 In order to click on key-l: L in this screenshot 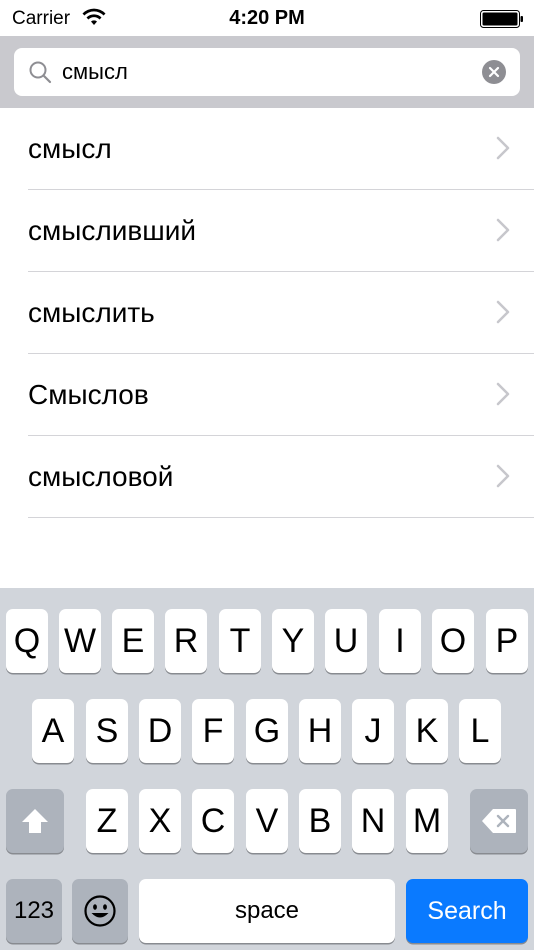, I will do `click(480, 731)`.